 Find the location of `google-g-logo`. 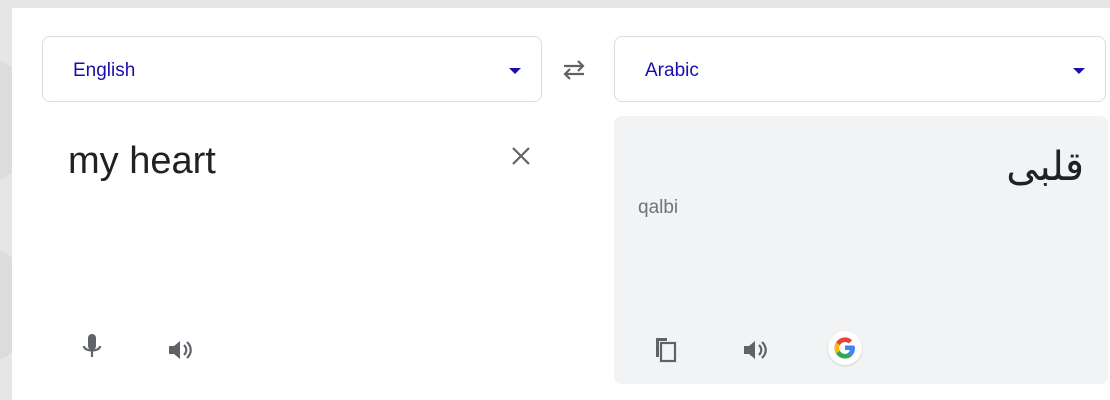

google-g-logo is located at coordinates (844, 348).